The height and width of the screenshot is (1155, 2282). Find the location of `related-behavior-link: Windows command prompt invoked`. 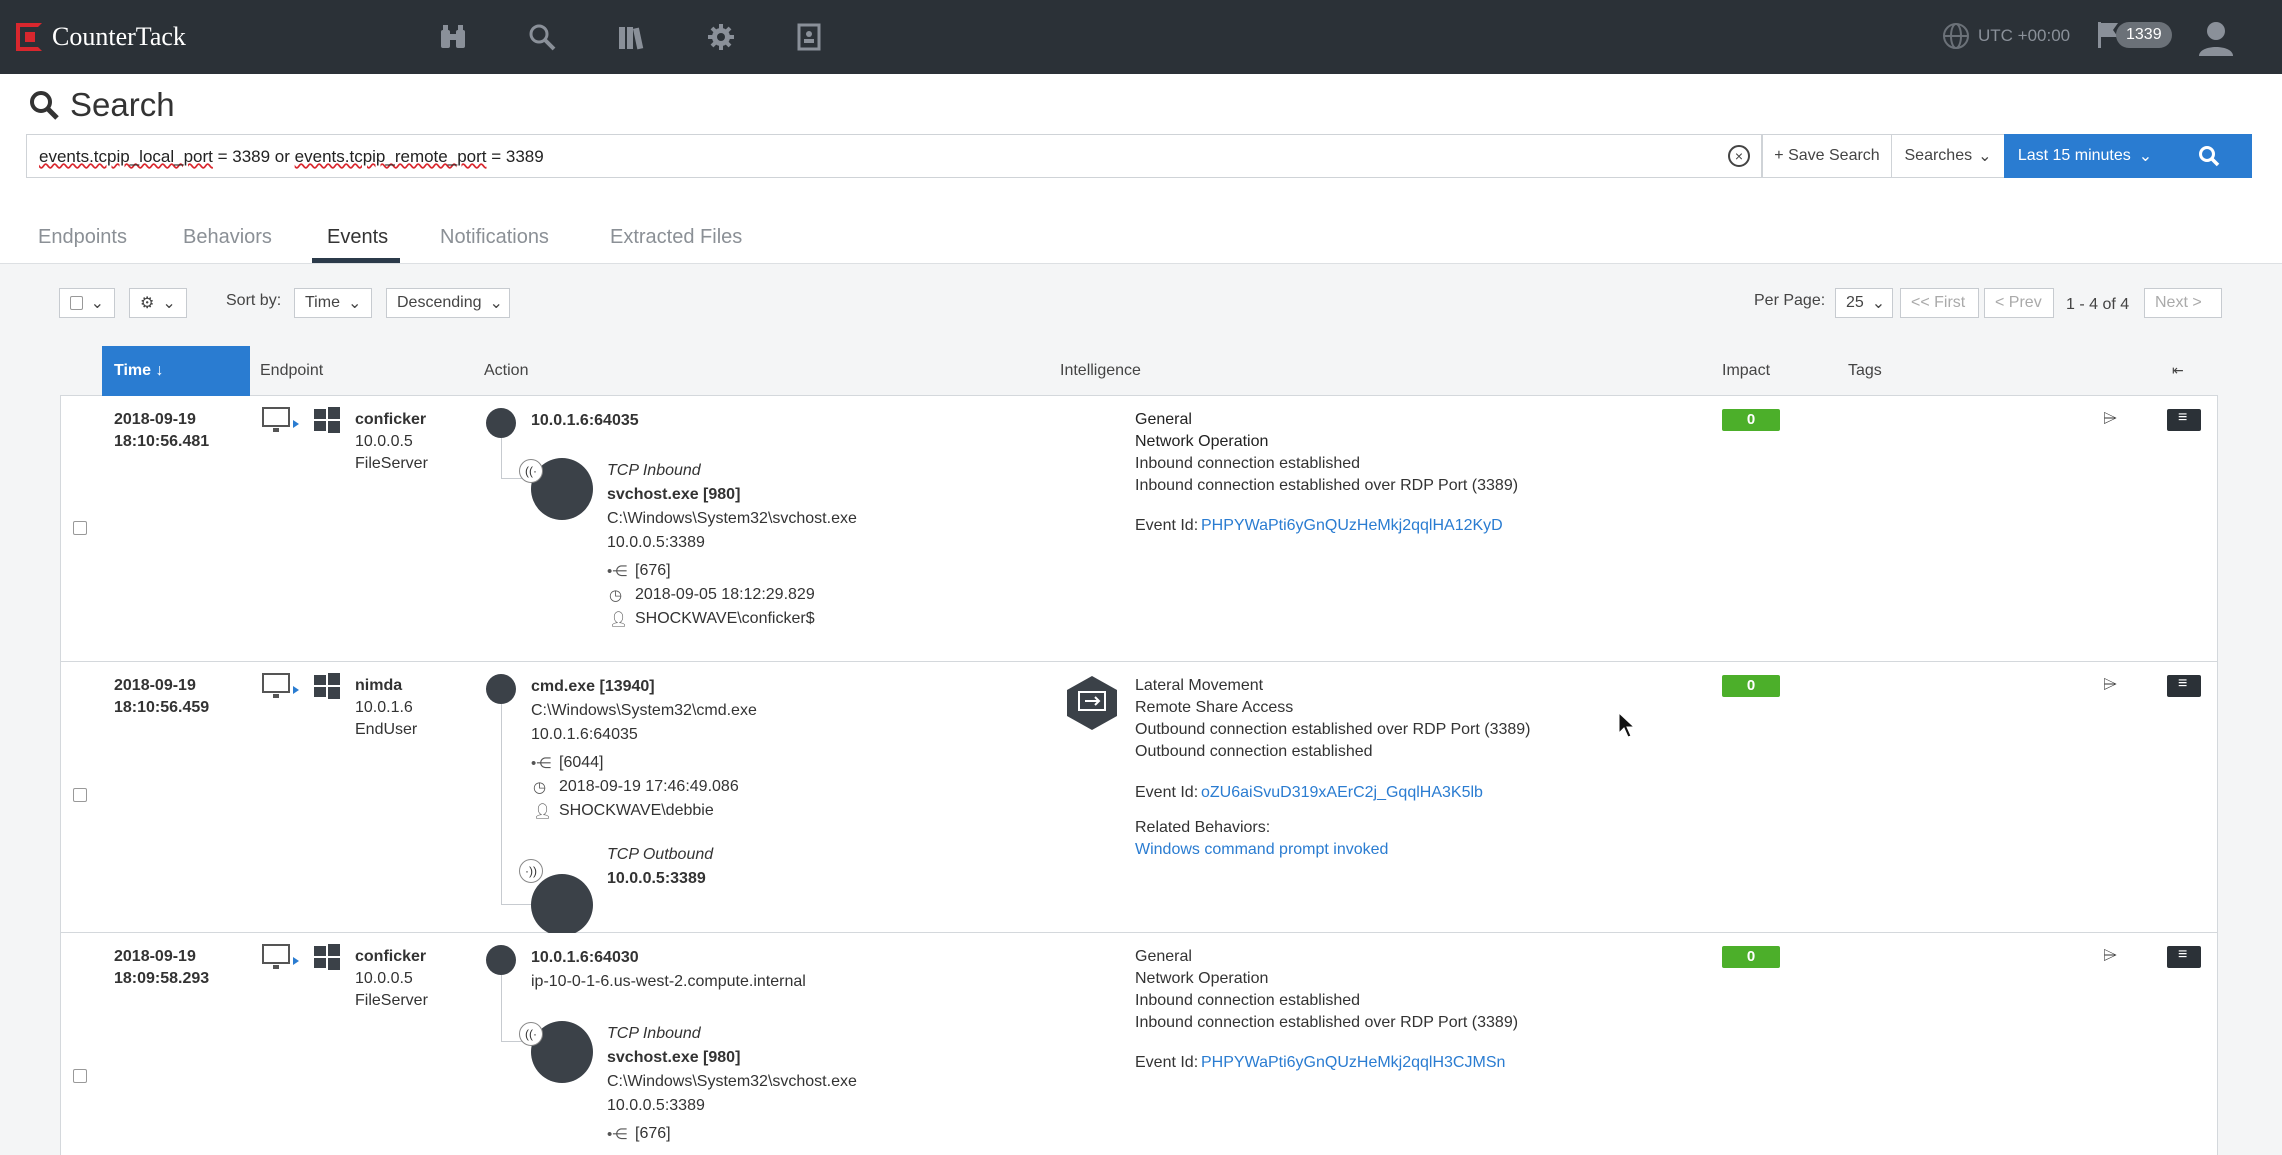

related-behavior-link: Windows command prompt invoked is located at coordinates (1261, 850).